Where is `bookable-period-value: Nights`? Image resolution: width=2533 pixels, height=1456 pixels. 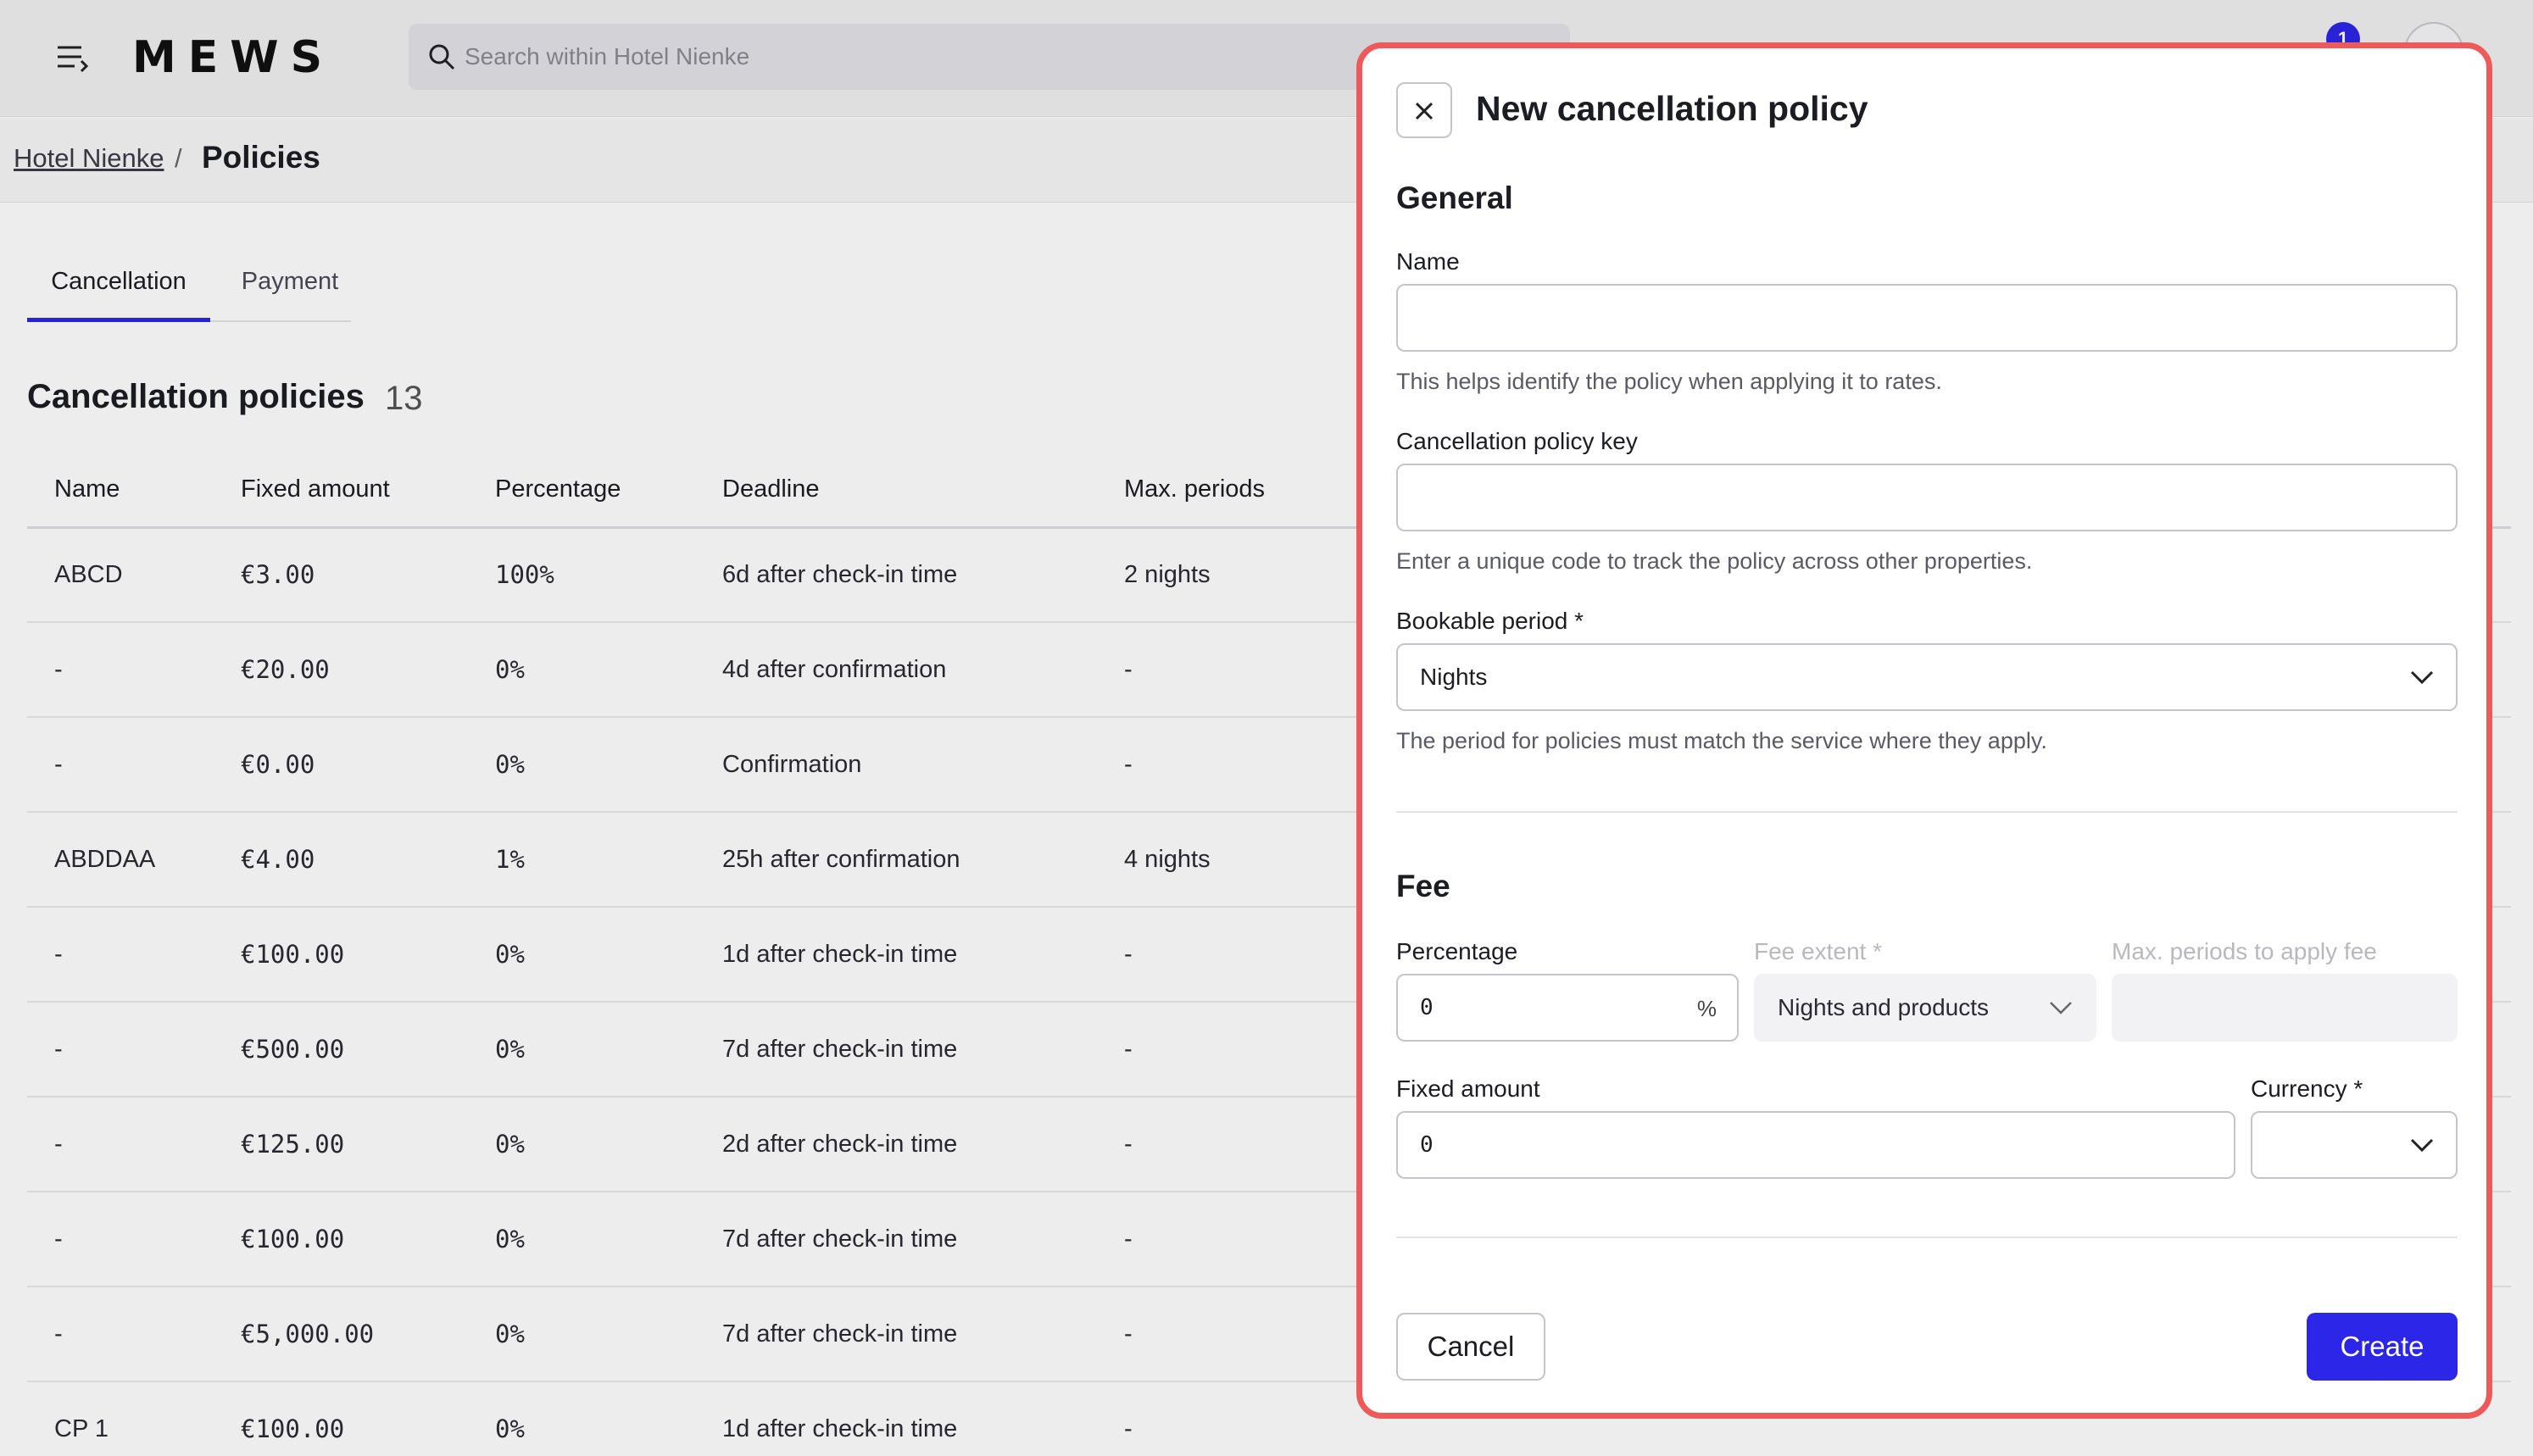
bookable-period-value: Nights is located at coordinates (1454, 677).